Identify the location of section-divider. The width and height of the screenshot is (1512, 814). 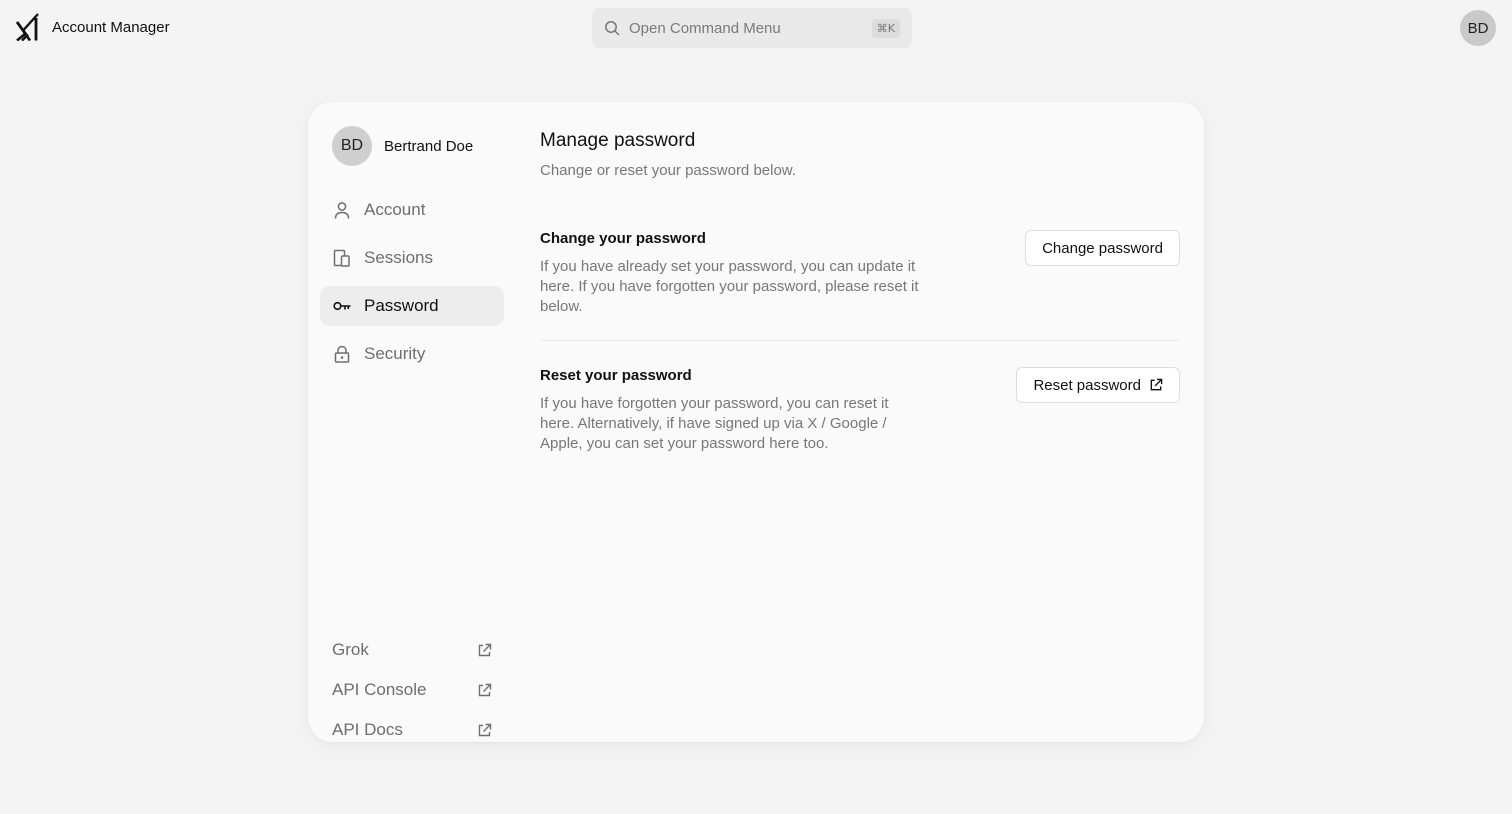
(860, 340).